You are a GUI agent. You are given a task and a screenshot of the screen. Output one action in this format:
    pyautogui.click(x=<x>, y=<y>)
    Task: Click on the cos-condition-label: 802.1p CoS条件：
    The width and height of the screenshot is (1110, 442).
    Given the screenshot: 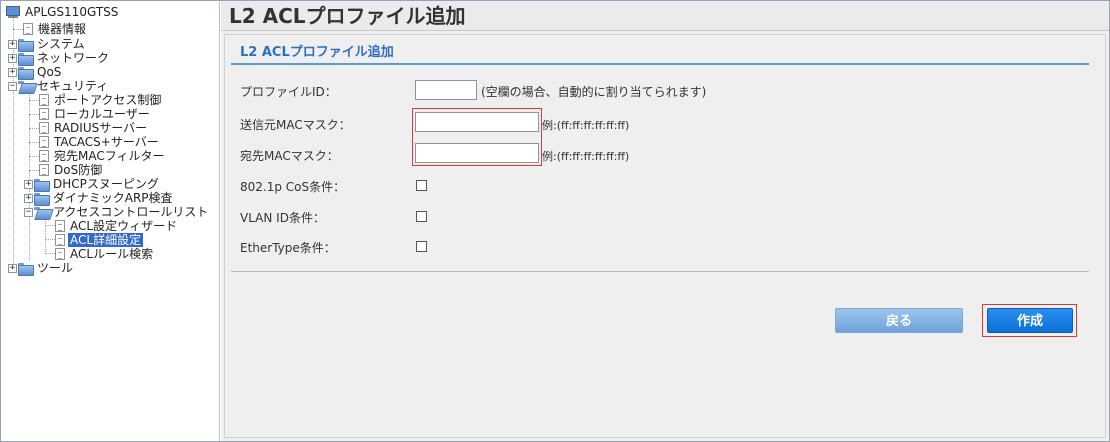 What is the action you would take?
    pyautogui.click(x=293, y=187)
    